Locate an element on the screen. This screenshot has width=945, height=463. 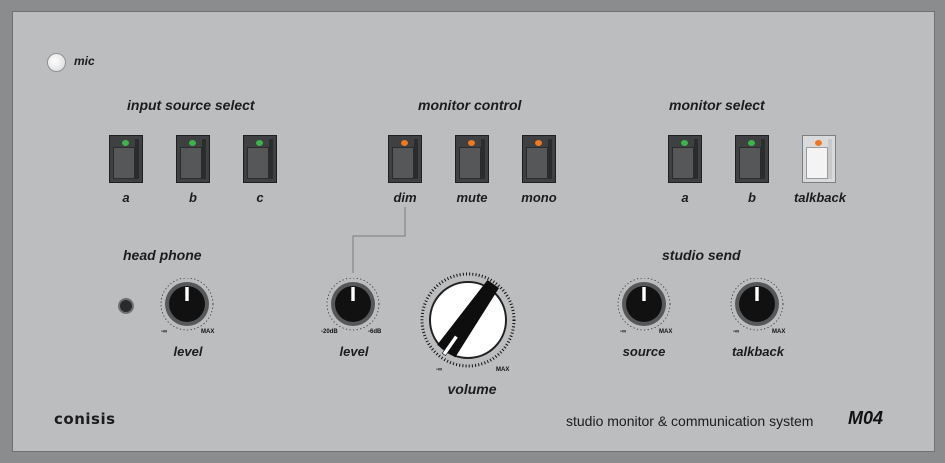
source-knob is located at coordinates (645, 306).